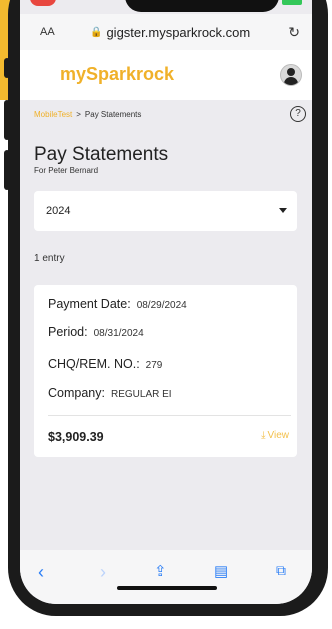 The height and width of the screenshot is (629, 332). Describe the element at coordinates (283, 210) in the screenshot. I see `caret-down-icon` at that location.